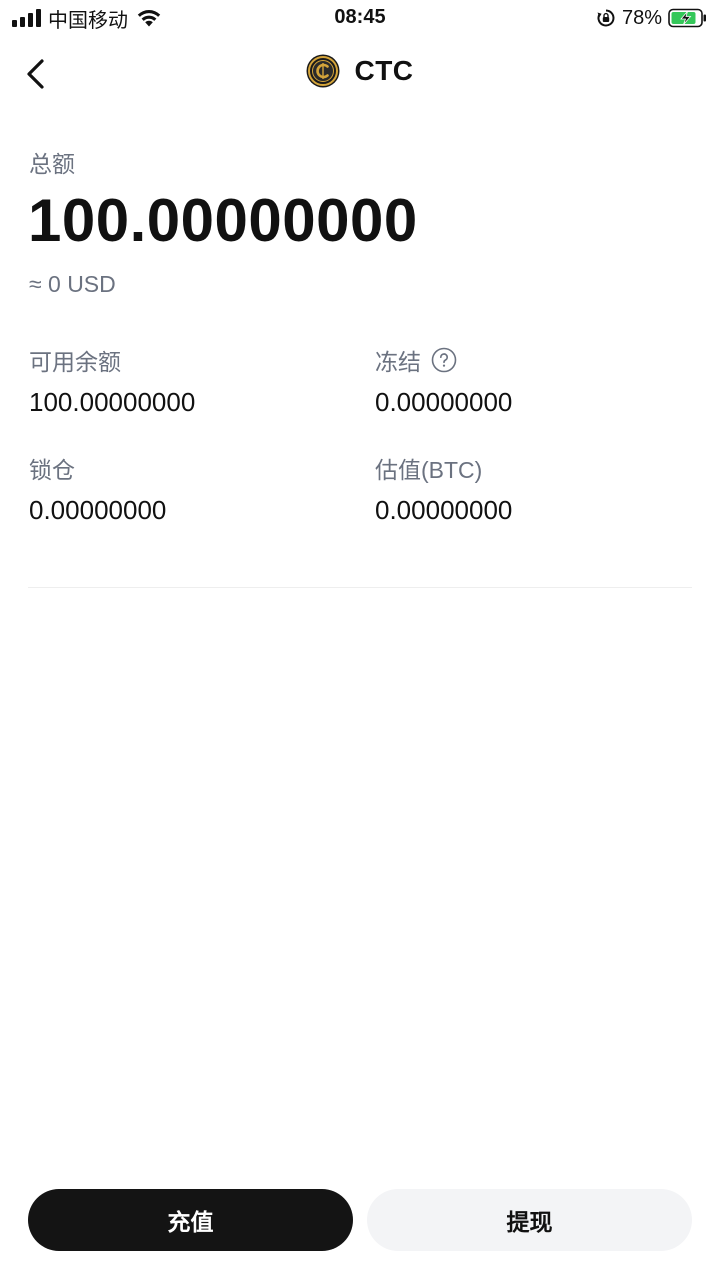  What do you see at coordinates (52, 470) in the screenshot?
I see `locked-label: 锁仓` at bounding box center [52, 470].